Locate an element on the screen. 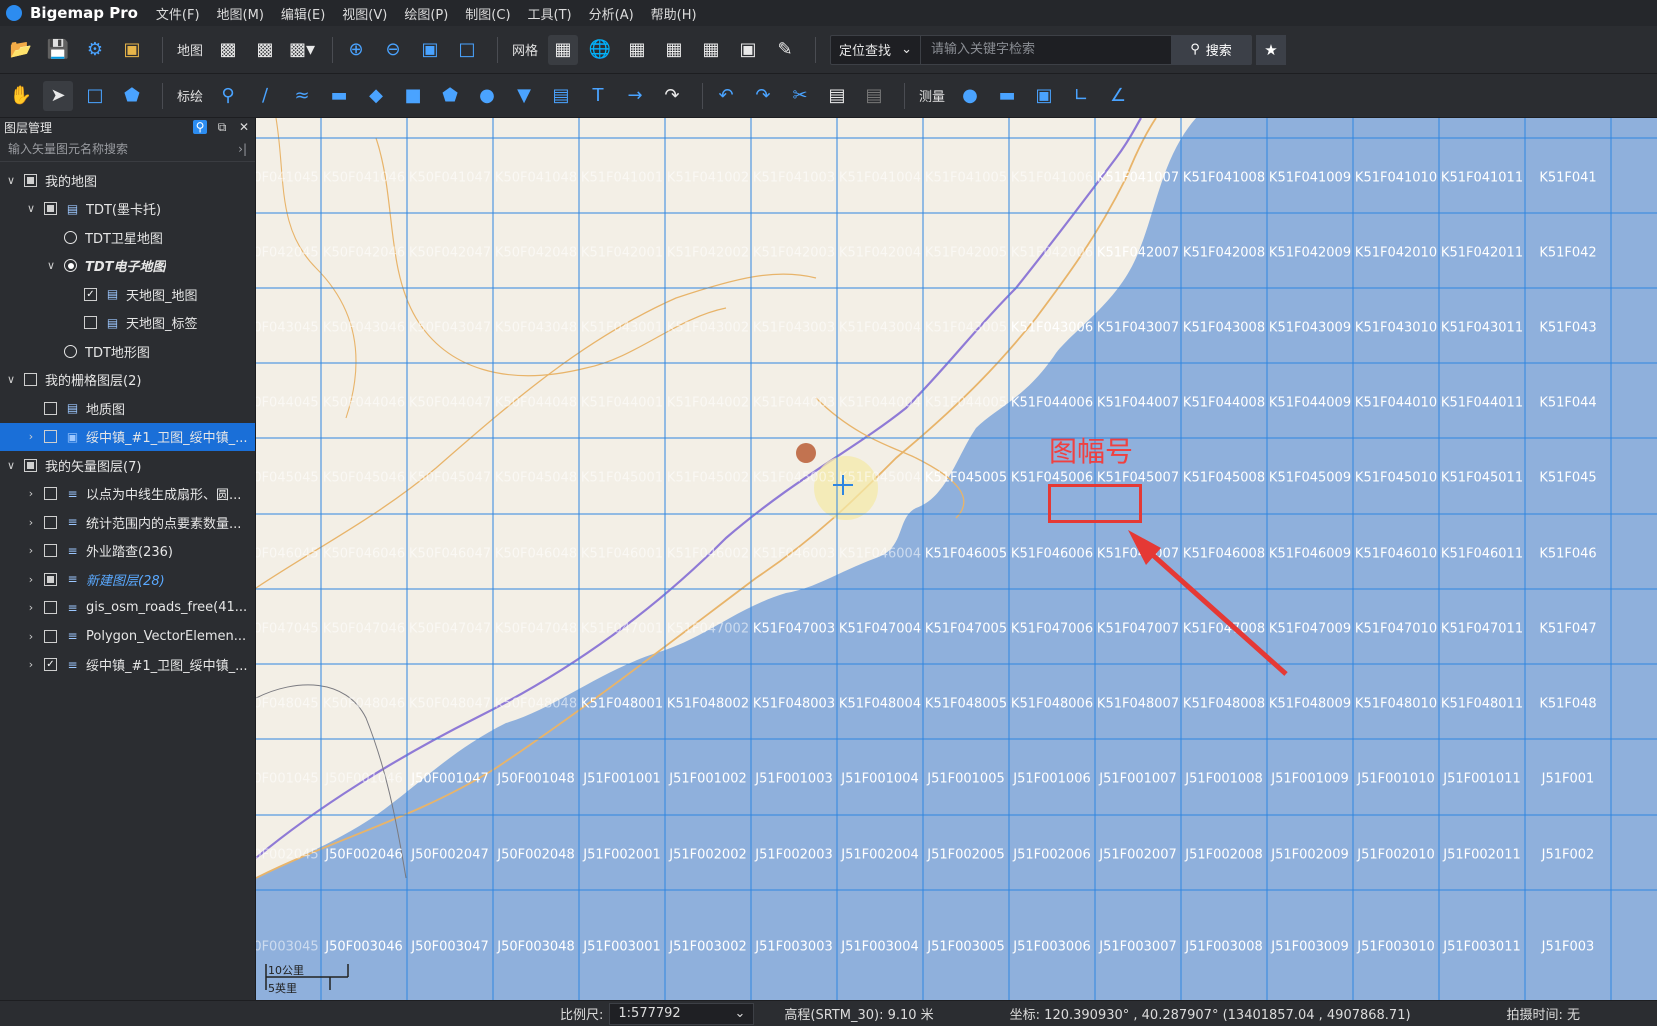 The width and height of the screenshot is (1657, 1026). menu-draw: 绘图(P) is located at coordinates (426, 13).